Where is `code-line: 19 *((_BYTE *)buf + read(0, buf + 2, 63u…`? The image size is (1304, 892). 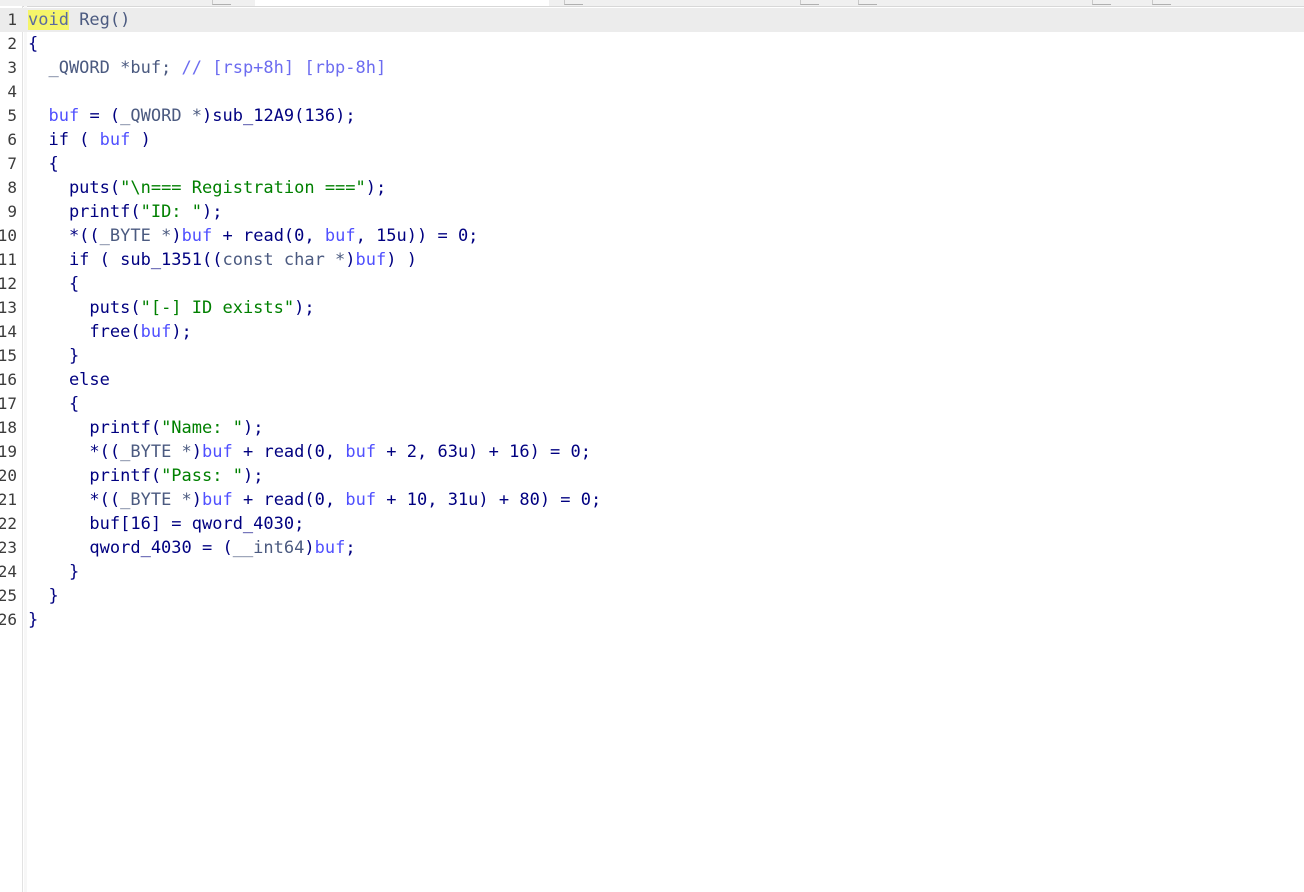 code-line: 19 *((_BYTE *)buf + read(0, buf + 2, 63u… is located at coordinates (652, 452).